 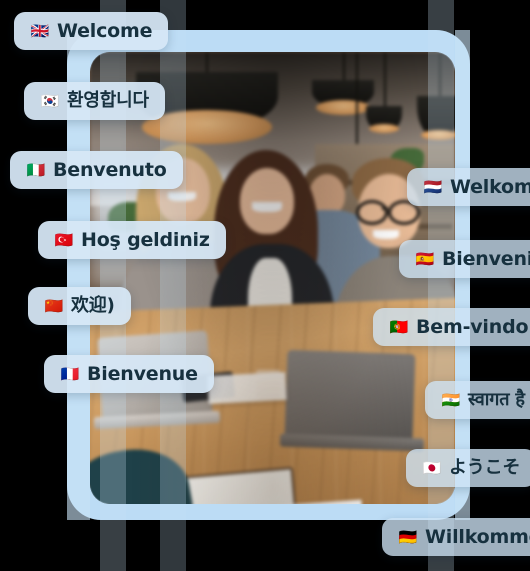 I want to click on language-chip-welcome-ja: 🇯🇵 ようこそ, so click(x=468, y=468).